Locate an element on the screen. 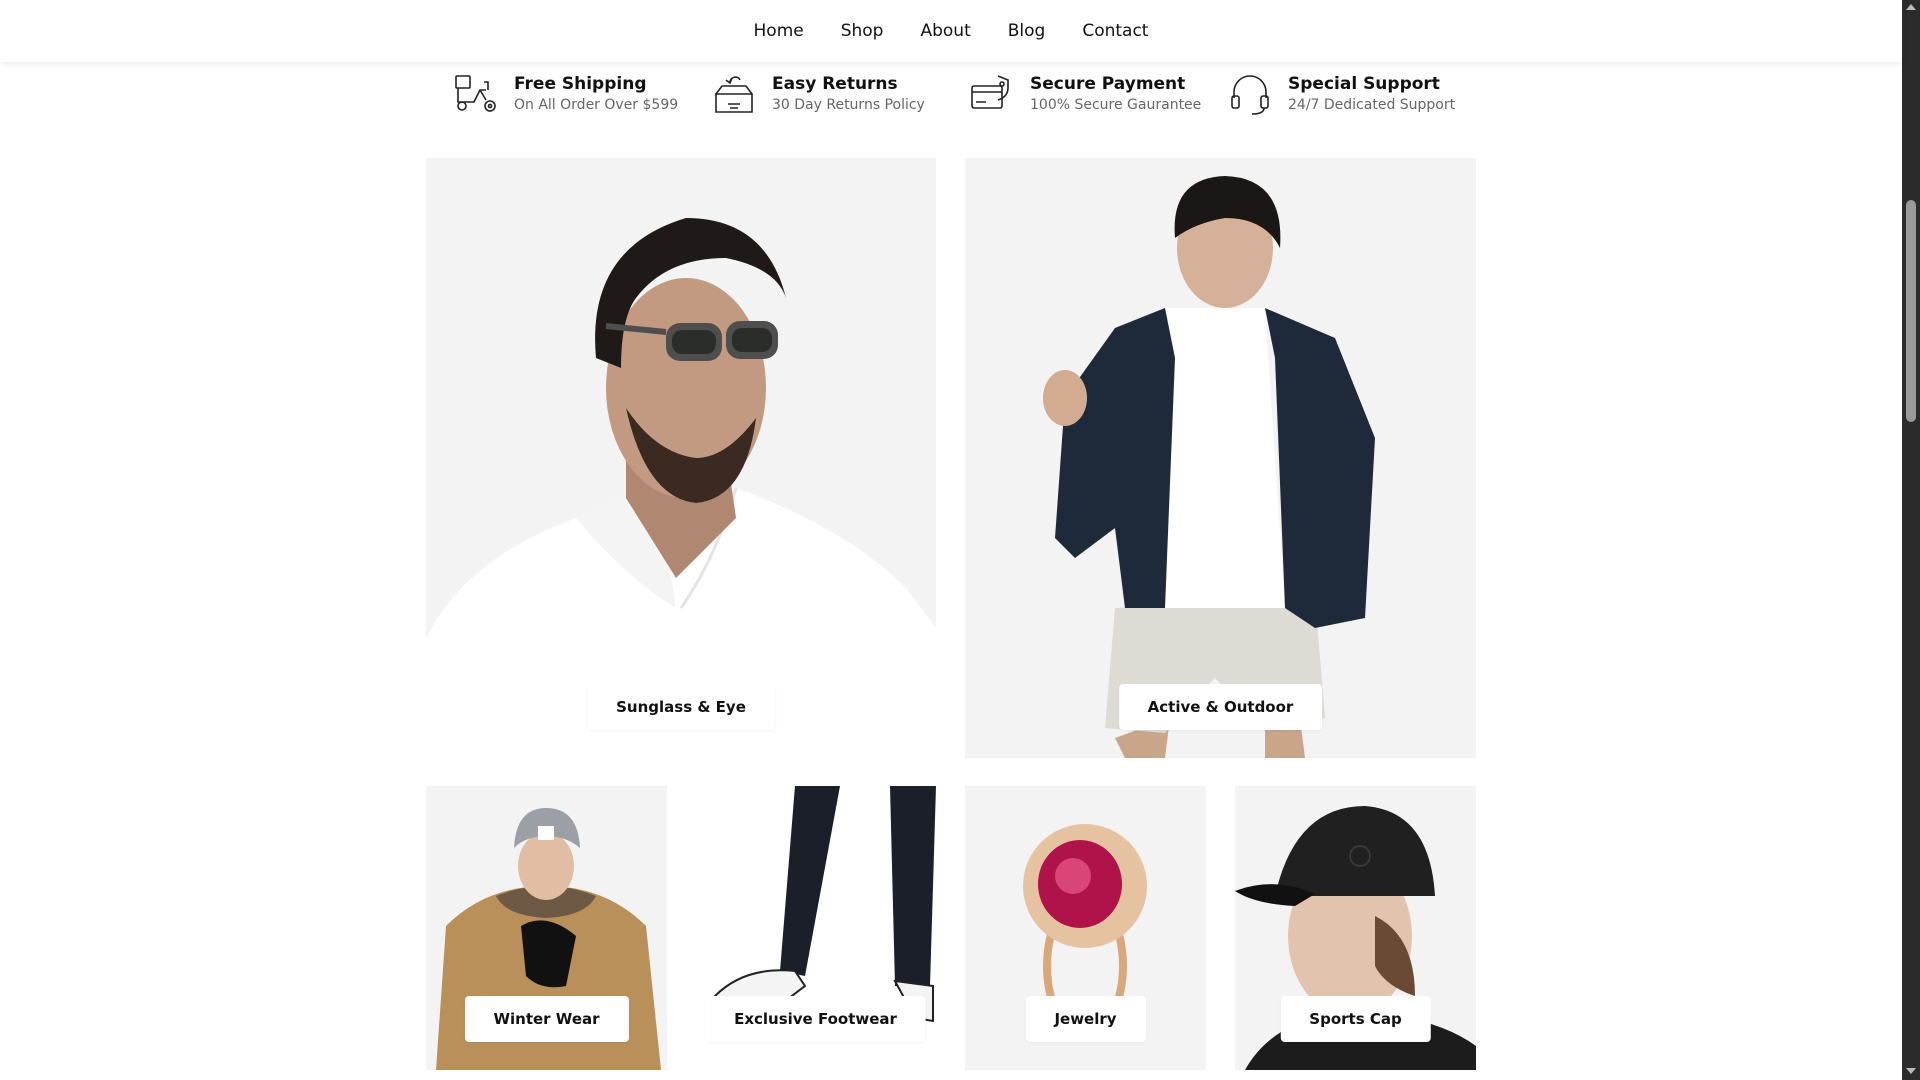  category-tile-active-outdoor: Active & Outdoor is located at coordinates (1220, 458).